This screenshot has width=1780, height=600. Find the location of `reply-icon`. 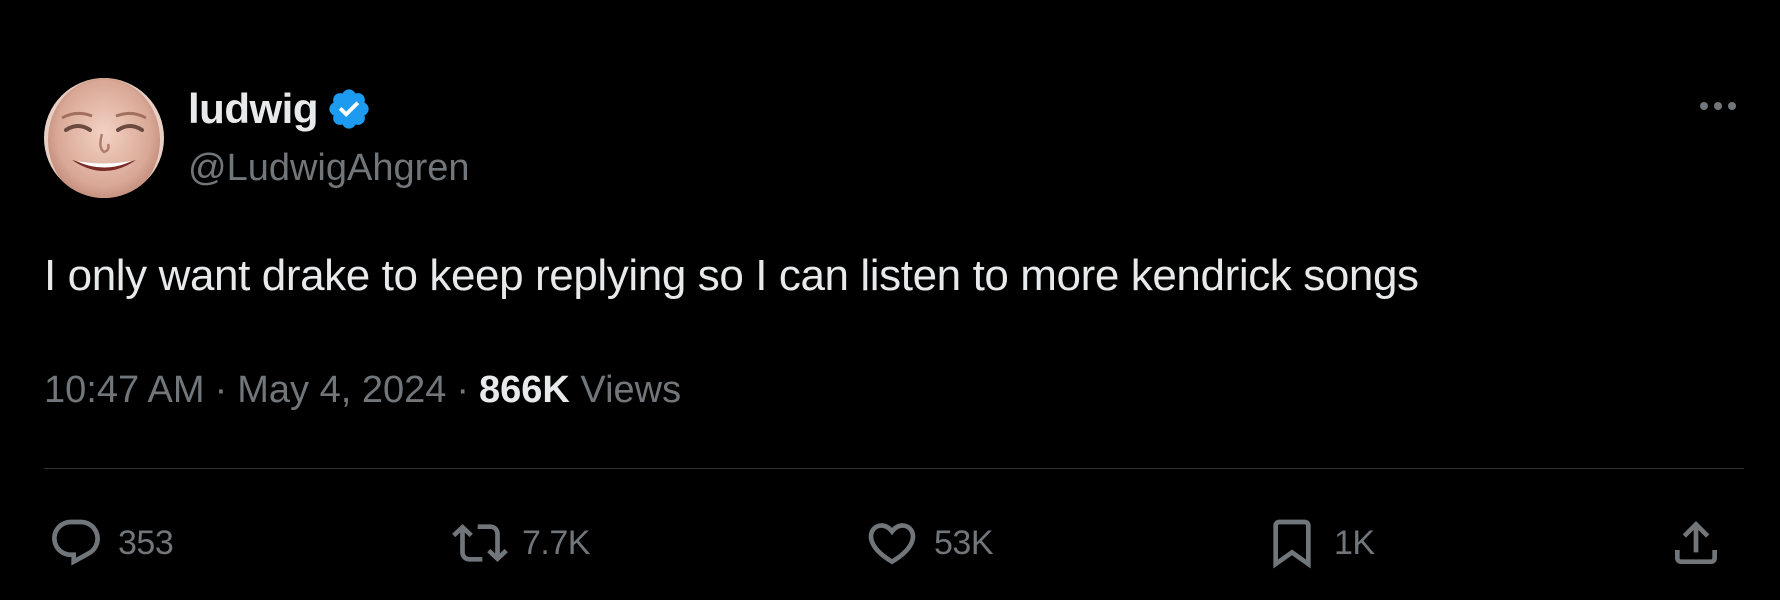

reply-icon is located at coordinates (76, 542).